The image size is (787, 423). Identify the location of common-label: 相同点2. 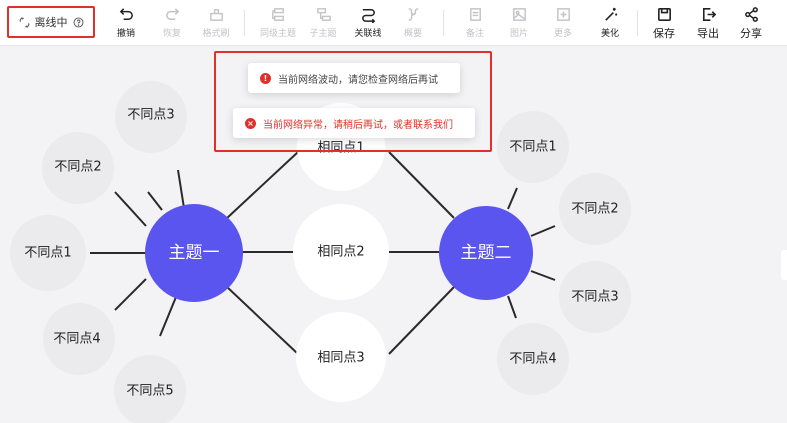
(340, 252).